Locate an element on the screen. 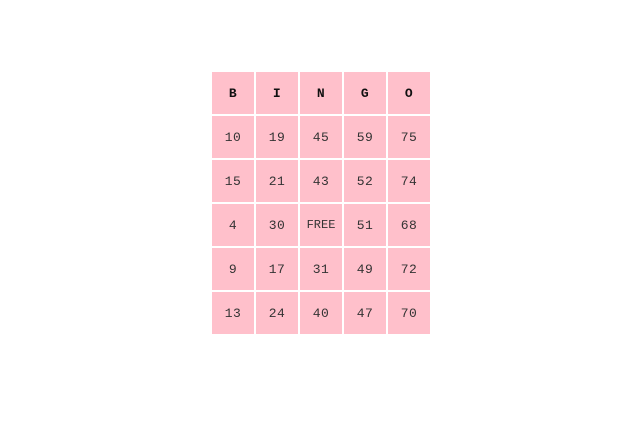 Image resolution: width=640 pixels, height=426 pixels. bingo-cell: 51 is located at coordinates (365, 225).